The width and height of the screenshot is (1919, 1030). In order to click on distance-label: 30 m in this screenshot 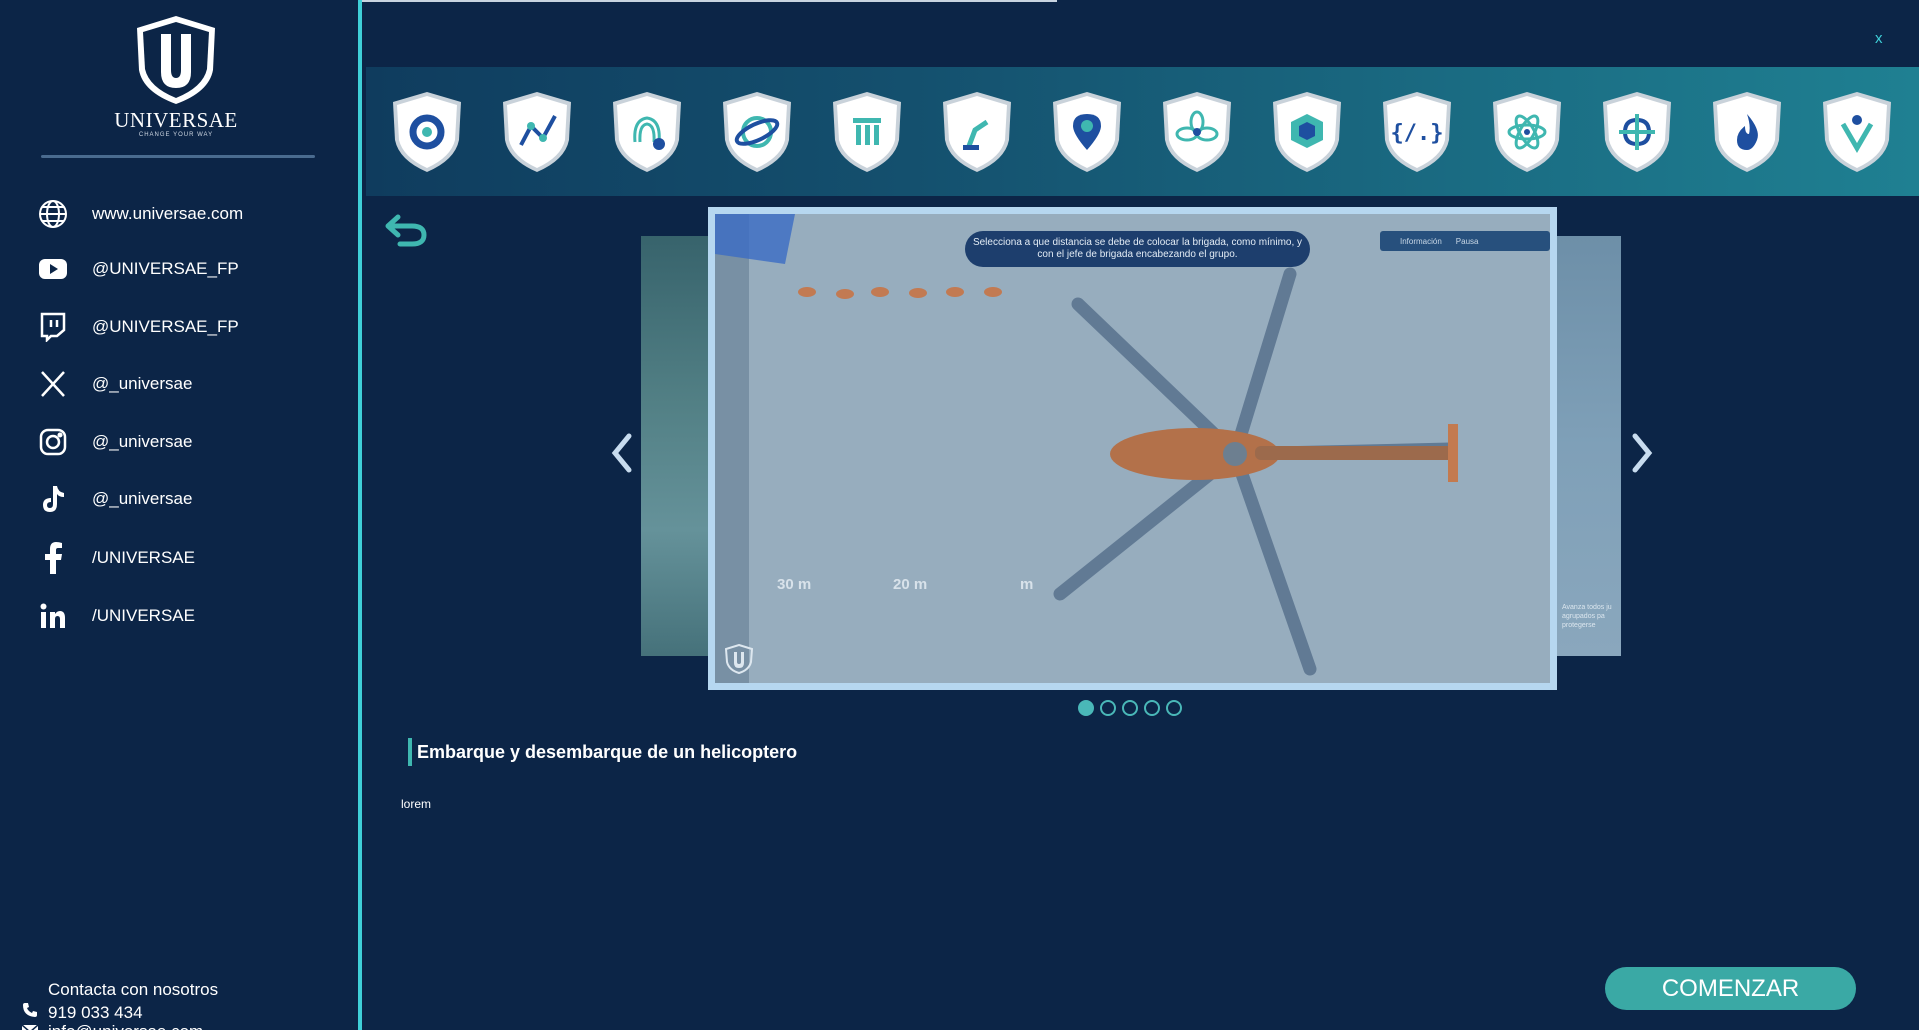, I will do `click(794, 584)`.